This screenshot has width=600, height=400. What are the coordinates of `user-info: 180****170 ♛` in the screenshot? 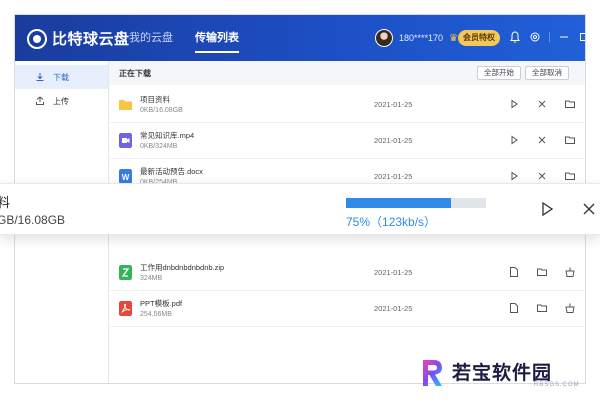 It's located at (416, 38).